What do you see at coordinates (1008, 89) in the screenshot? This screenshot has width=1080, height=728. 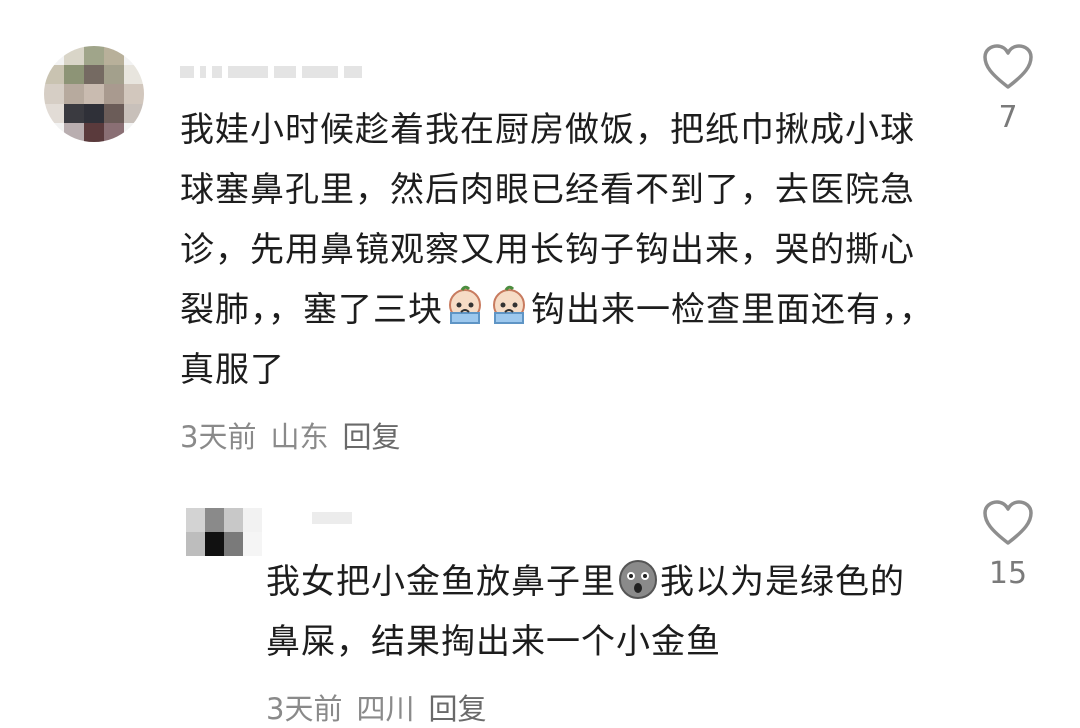 I see `like-button: 7` at bounding box center [1008, 89].